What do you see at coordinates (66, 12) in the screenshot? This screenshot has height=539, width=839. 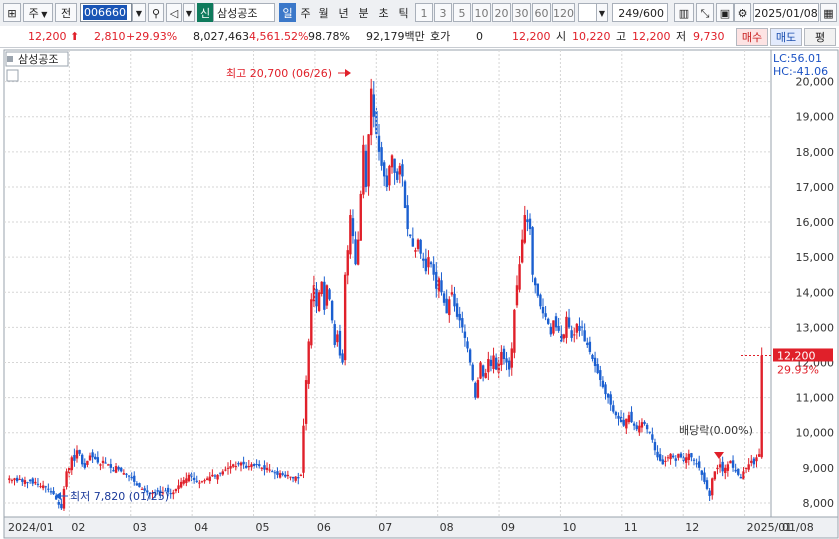 I see `period-select: 전` at bounding box center [66, 12].